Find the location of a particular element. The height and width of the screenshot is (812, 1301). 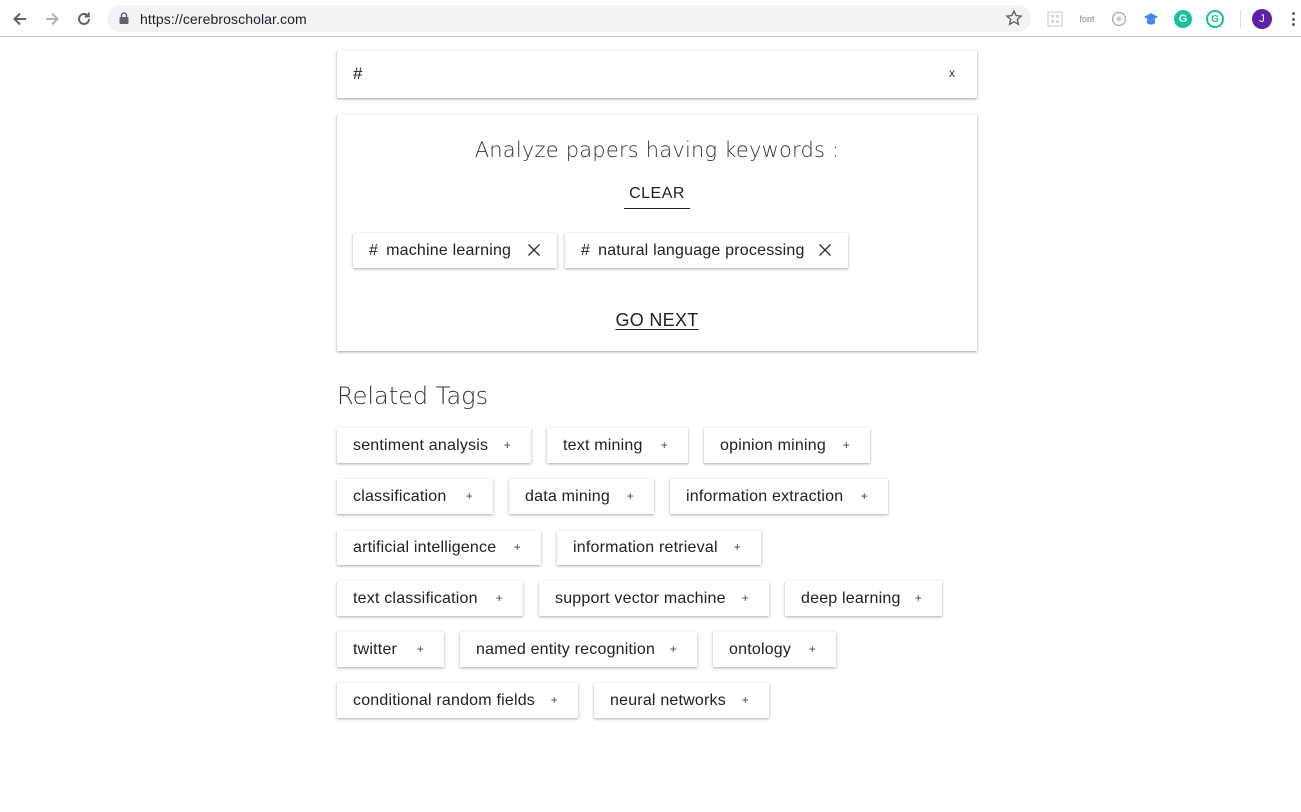

lock-icon is located at coordinates (124, 18).